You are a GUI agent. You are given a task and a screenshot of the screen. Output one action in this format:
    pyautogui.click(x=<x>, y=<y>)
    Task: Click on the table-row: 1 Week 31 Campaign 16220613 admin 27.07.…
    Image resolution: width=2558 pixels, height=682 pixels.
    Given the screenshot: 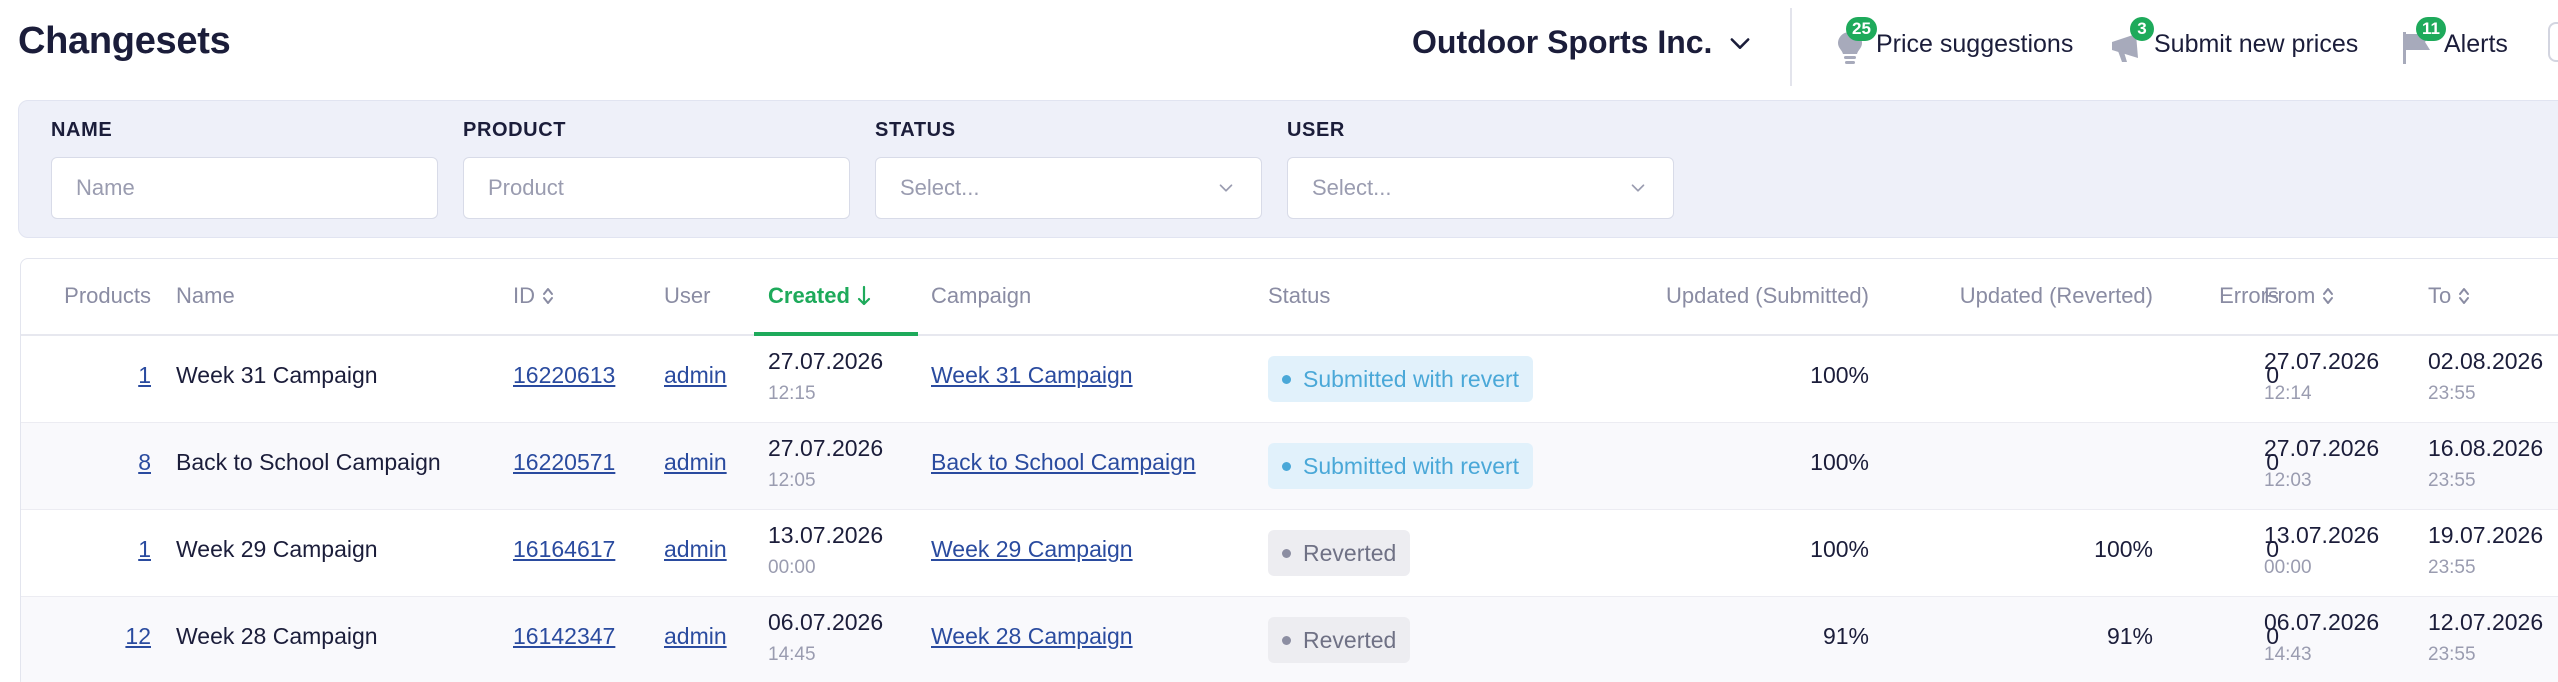 What is the action you would take?
    pyautogui.click(x=1289, y=379)
    